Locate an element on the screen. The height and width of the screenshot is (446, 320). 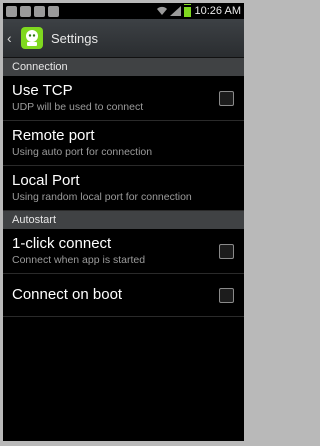
use-tcp-row: Use TCP UDP will be used to connect is located at coordinates (123, 98).